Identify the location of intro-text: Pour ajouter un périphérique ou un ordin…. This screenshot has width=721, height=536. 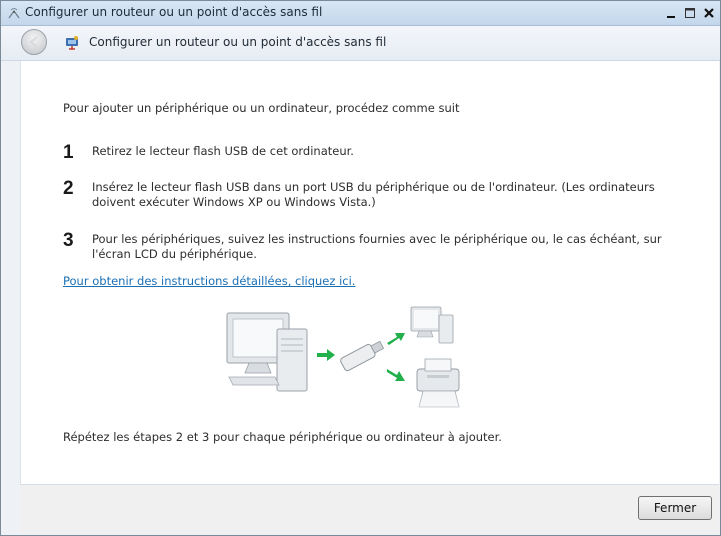
(261, 108).